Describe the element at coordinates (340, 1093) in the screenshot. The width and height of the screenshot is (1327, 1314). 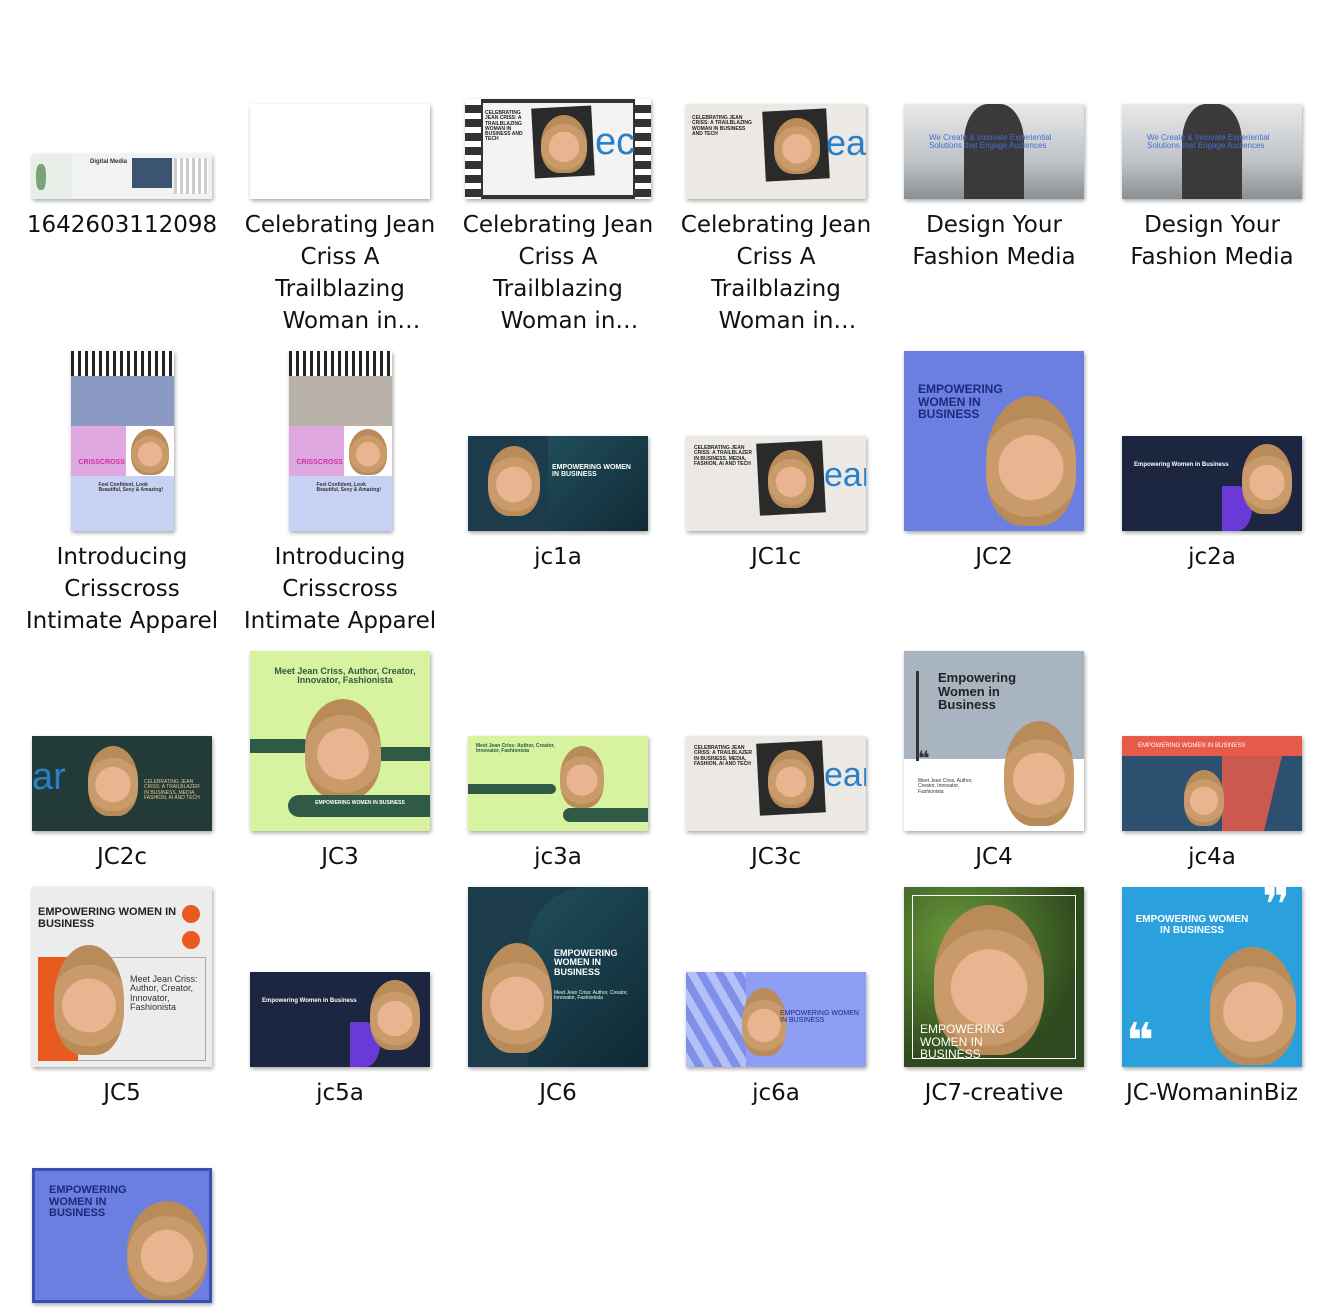
I see `file-name: jc5a` at that location.